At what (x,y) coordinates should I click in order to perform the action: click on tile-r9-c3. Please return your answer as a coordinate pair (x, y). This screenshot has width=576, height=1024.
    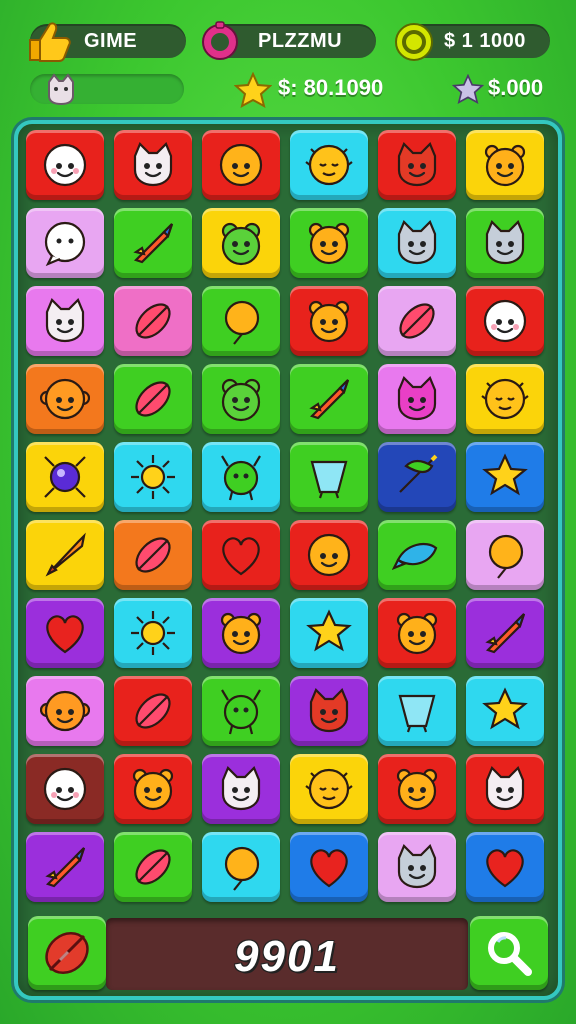
    Looking at the image, I should click on (329, 867).